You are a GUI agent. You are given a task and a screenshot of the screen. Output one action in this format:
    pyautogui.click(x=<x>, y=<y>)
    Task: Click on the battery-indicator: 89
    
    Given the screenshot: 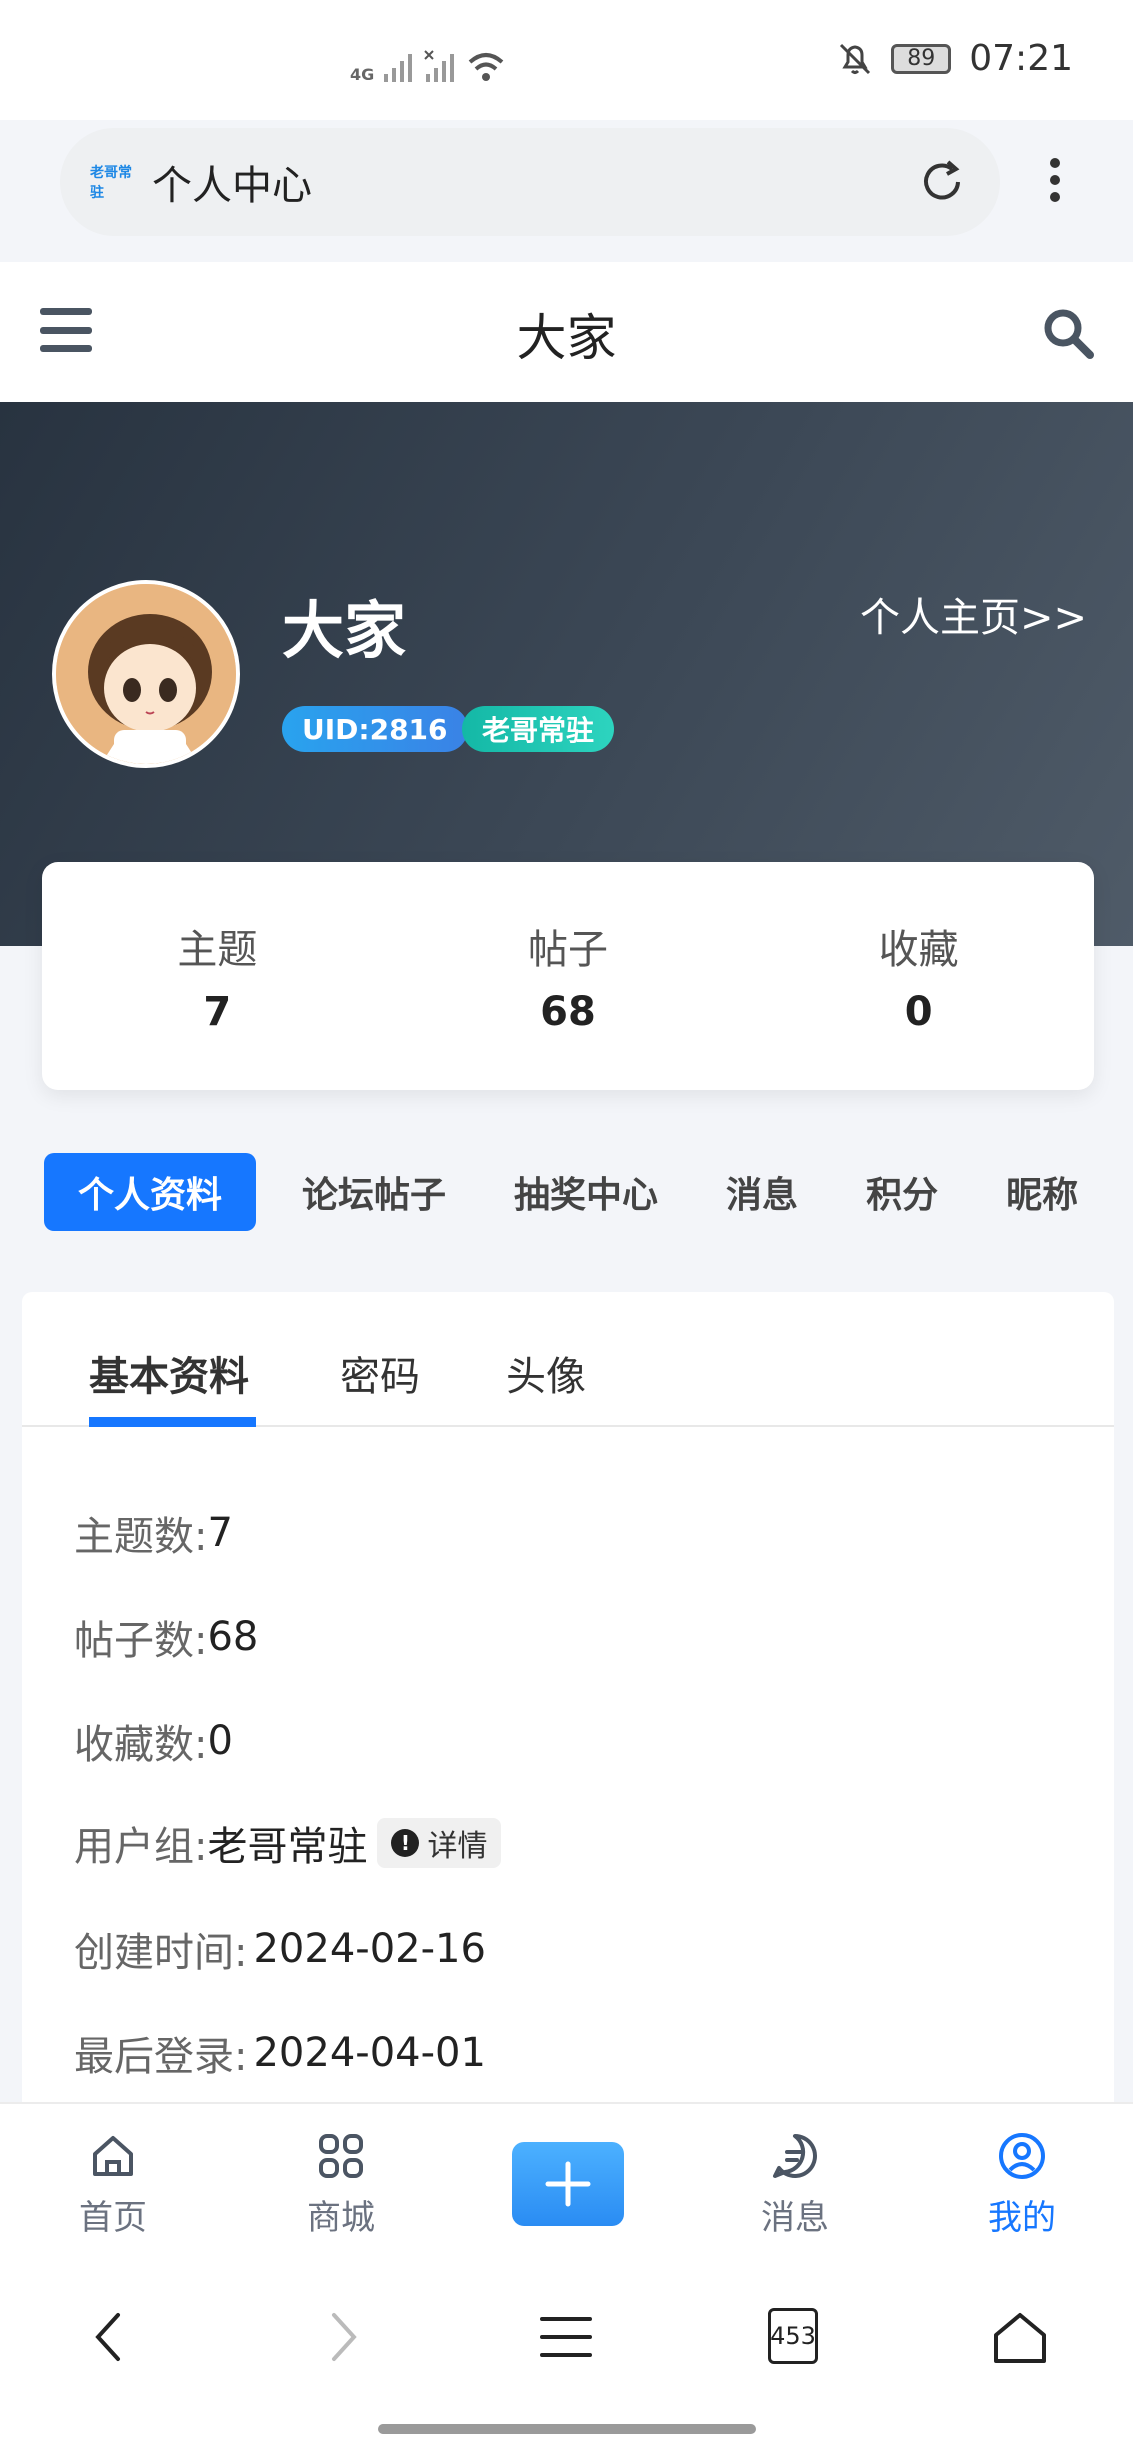 What is the action you would take?
    pyautogui.click(x=921, y=58)
    